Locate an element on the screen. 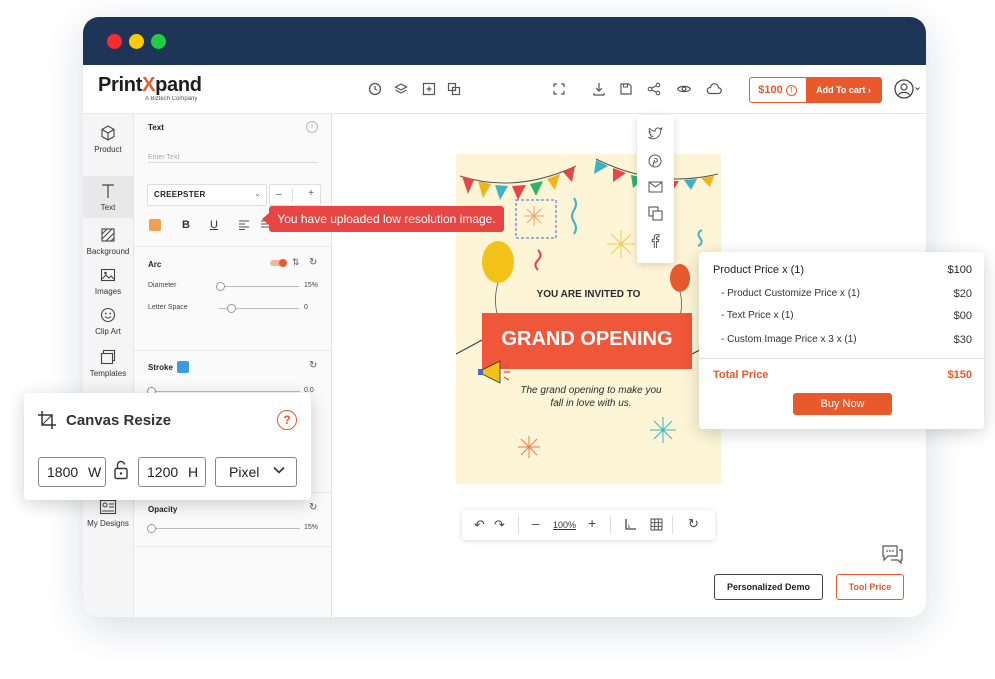  crop-icon is located at coordinates (47, 420).